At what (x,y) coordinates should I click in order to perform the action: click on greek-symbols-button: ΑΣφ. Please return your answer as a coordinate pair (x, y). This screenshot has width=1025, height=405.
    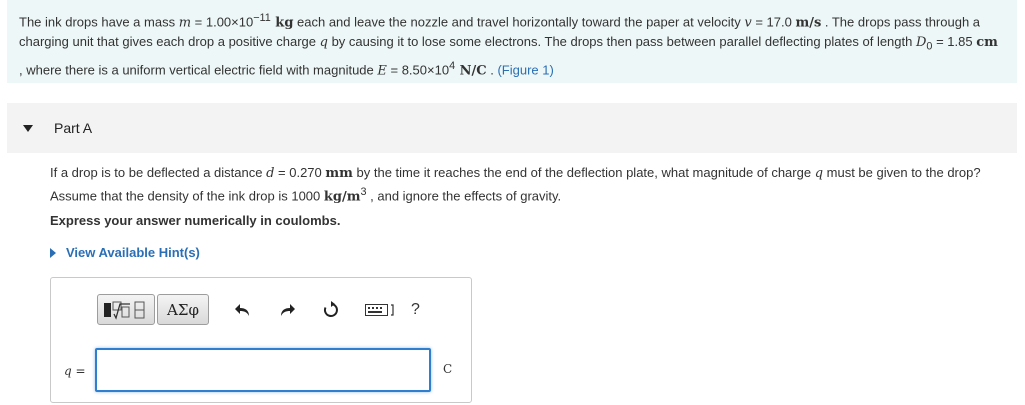
    Looking at the image, I should click on (183, 309).